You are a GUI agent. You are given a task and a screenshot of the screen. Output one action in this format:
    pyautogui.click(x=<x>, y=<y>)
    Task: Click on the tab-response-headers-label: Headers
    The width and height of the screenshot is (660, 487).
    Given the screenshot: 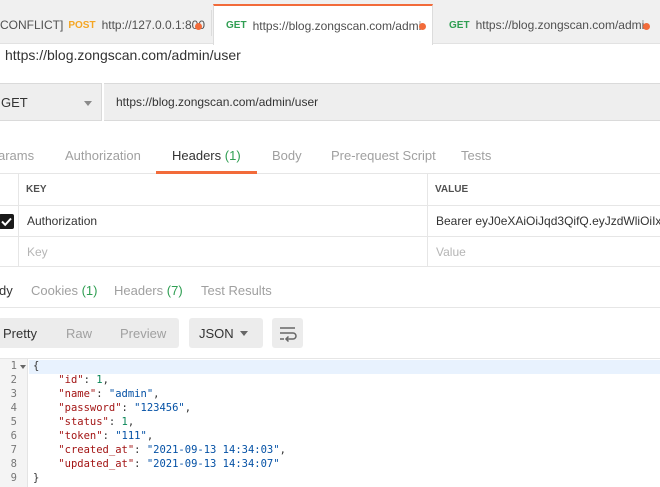 What is the action you would take?
    pyautogui.click(x=139, y=290)
    